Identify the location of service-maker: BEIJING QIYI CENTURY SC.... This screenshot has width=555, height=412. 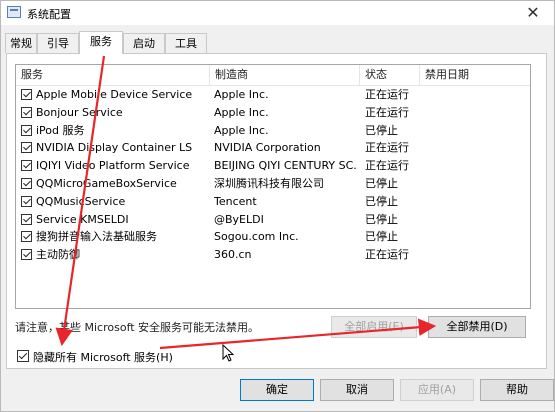
(286, 166).